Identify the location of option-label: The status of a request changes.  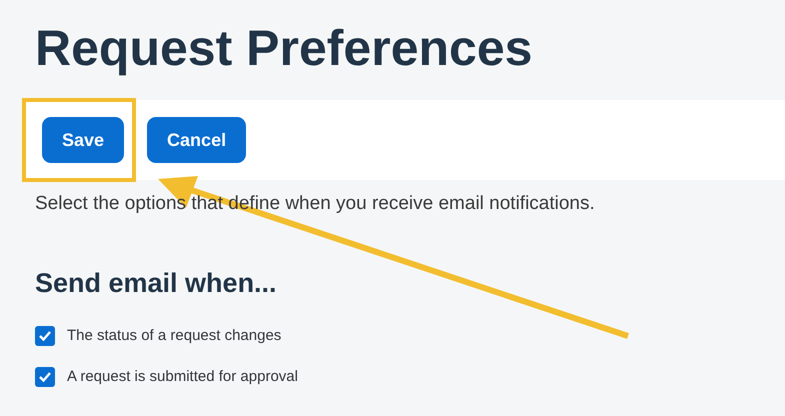
(174, 336).